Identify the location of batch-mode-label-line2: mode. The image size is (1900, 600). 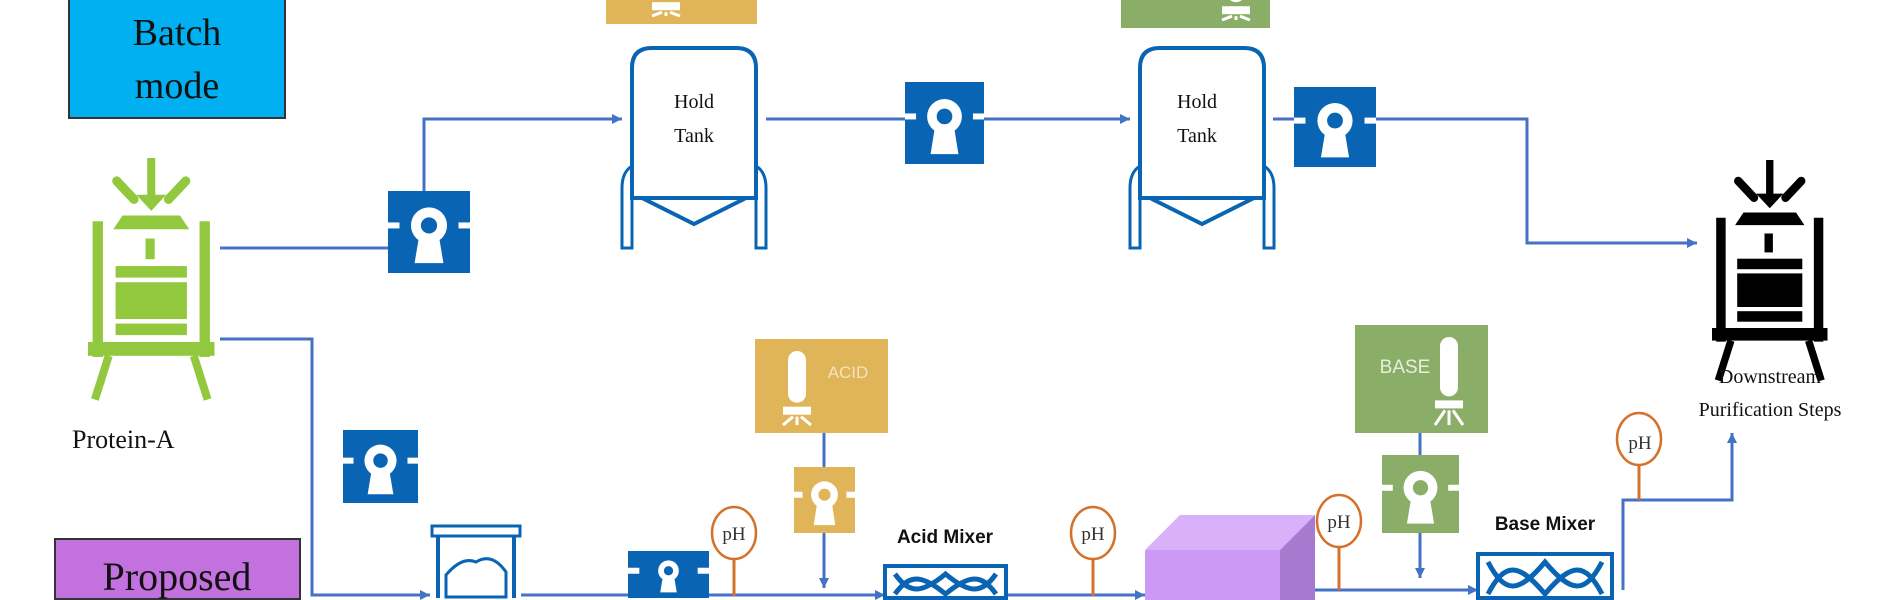
(177, 86).